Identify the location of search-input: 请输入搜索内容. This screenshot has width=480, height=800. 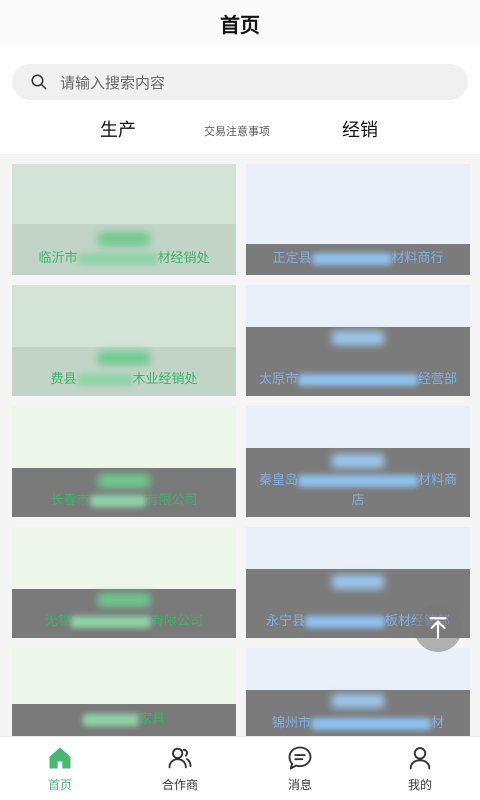
(240, 82).